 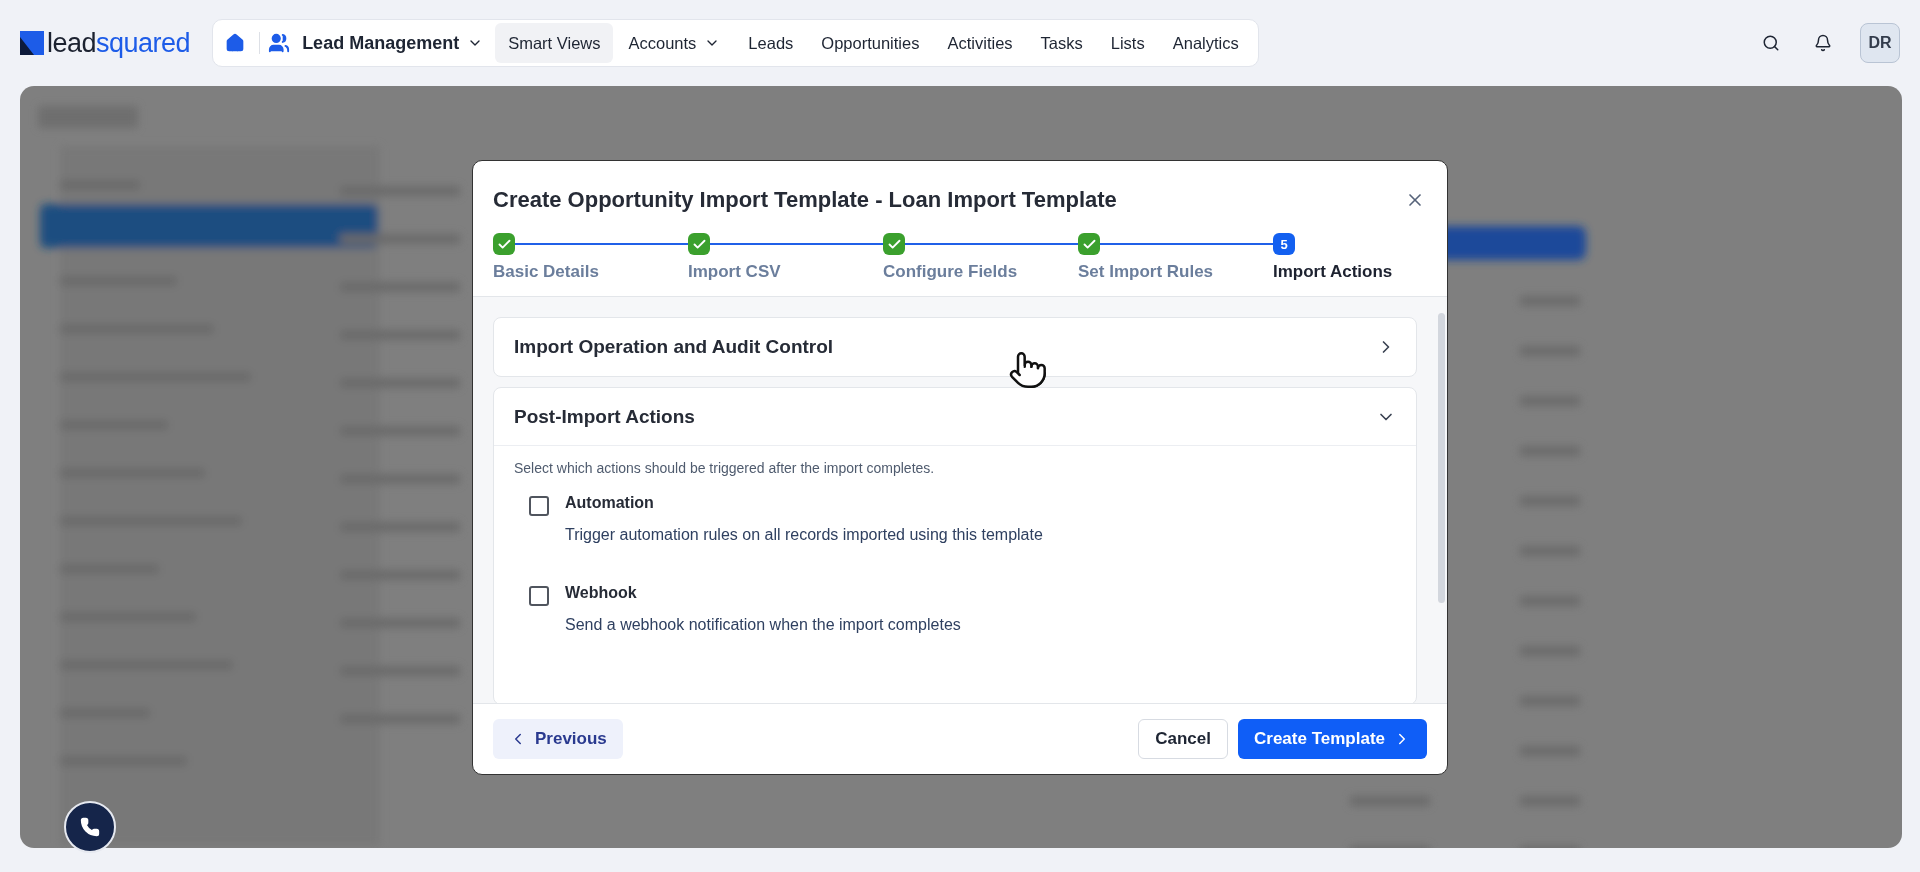 What do you see at coordinates (32, 43) in the screenshot?
I see `logo-icon` at bounding box center [32, 43].